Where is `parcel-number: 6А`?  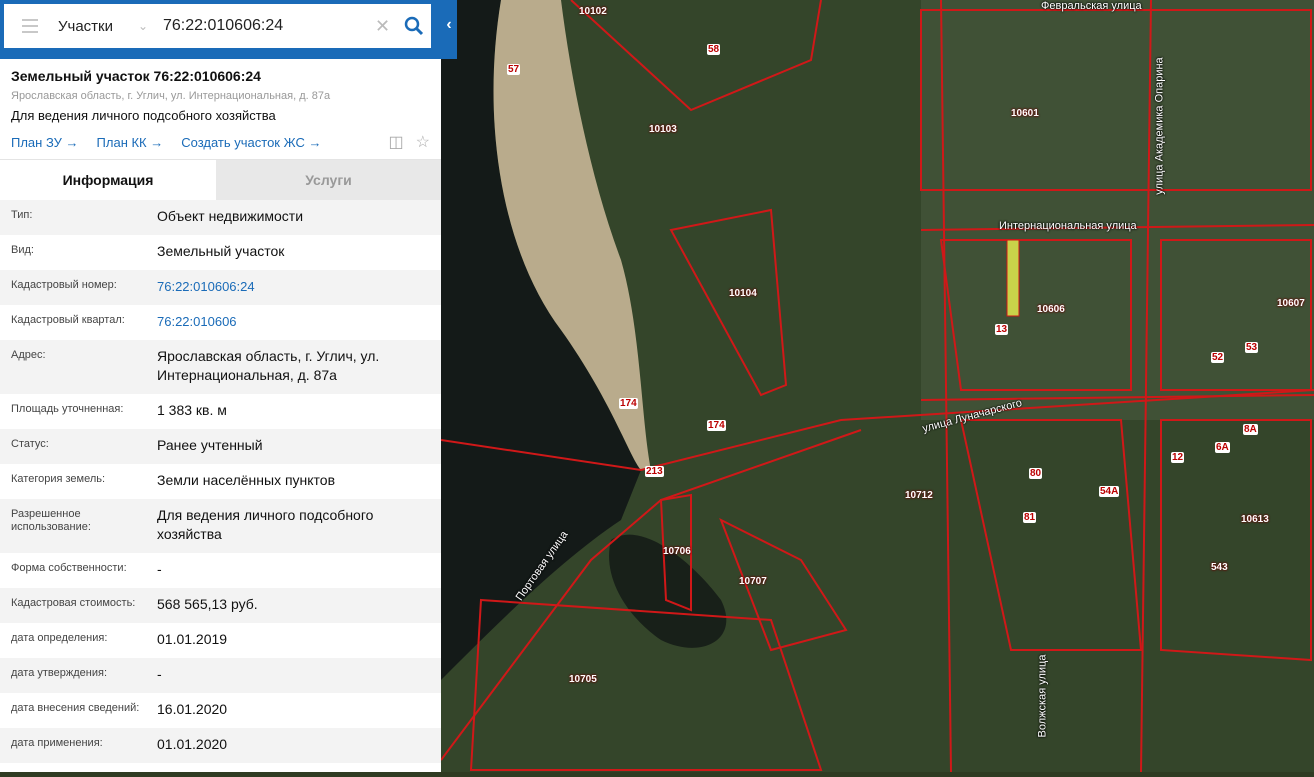
parcel-number: 6А is located at coordinates (1222, 447).